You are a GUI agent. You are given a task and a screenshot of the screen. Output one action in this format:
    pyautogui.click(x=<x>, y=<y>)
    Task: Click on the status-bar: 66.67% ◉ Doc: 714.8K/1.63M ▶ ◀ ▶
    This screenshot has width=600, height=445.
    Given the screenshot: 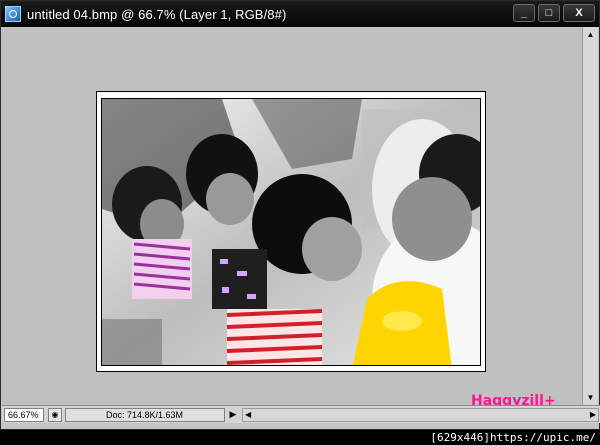 What is the action you would take?
    pyautogui.click(x=301, y=414)
    